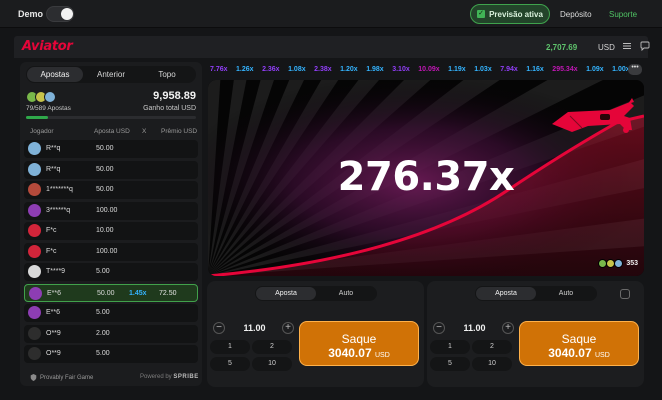 Image resolution: width=662 pixels, height=400 pixels. Describe the element at coordinates (457, 70) in the screenshot. I see `history-item: 1.19x` at that location.